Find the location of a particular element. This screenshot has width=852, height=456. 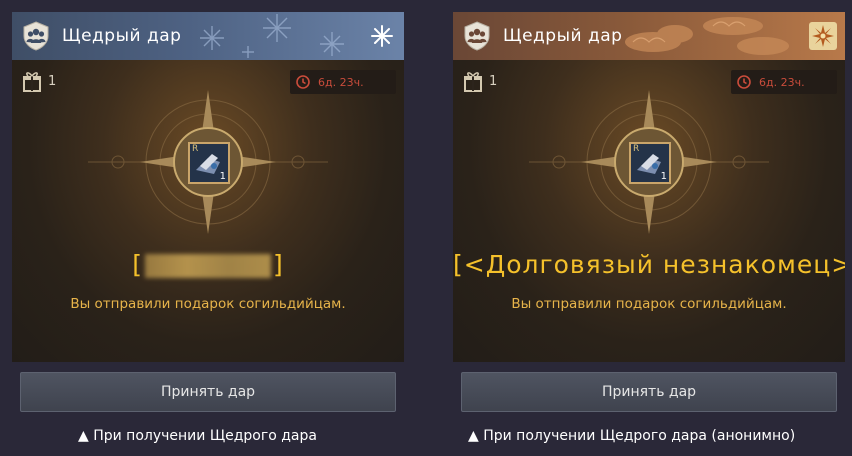

snowflake-decoration is located at coordinates (272, 36).